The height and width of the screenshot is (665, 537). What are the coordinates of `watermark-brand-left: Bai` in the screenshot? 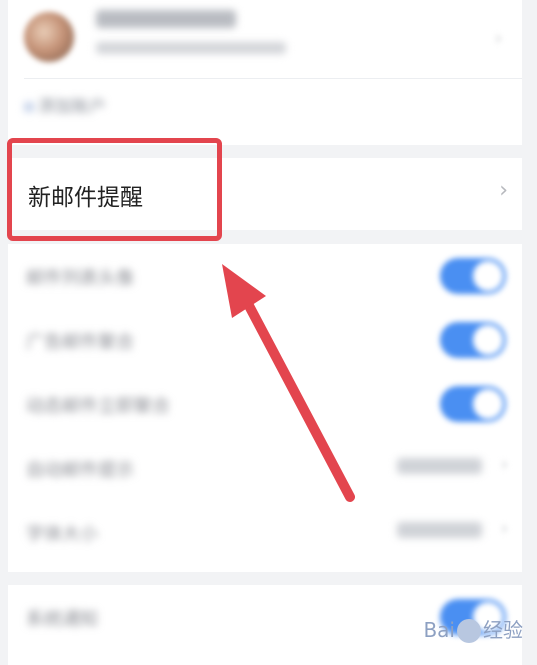 It's located at (439, 629).